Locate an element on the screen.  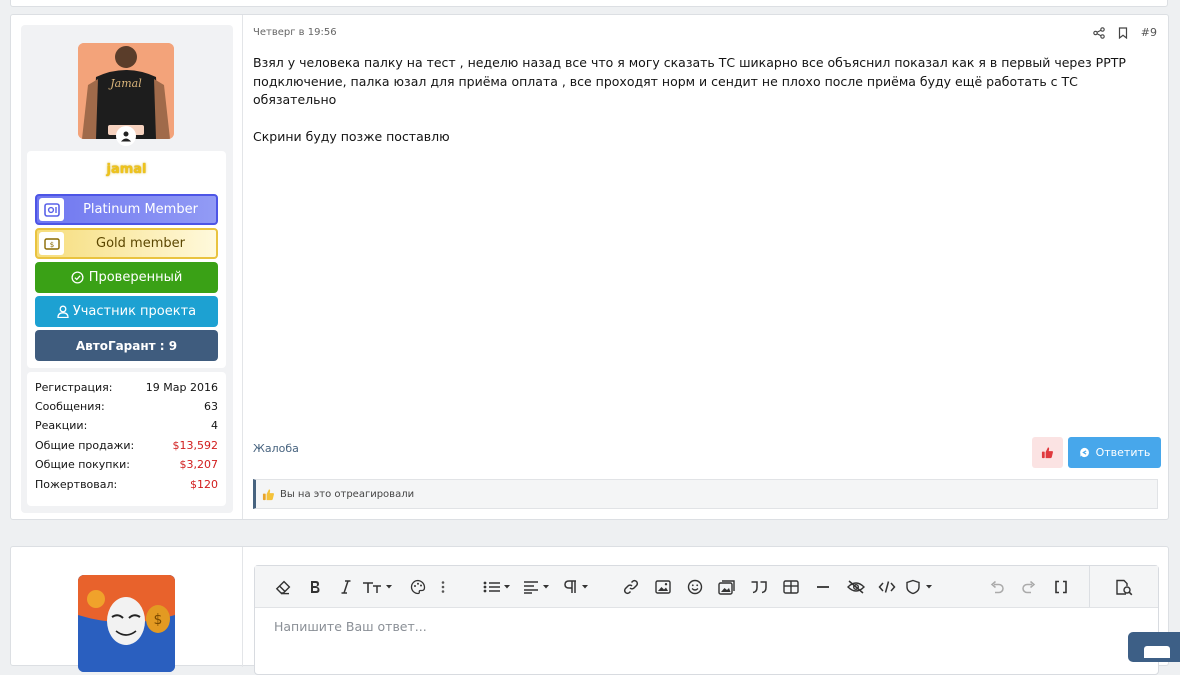
paragraph-icon is located at coordinates (578, 587).